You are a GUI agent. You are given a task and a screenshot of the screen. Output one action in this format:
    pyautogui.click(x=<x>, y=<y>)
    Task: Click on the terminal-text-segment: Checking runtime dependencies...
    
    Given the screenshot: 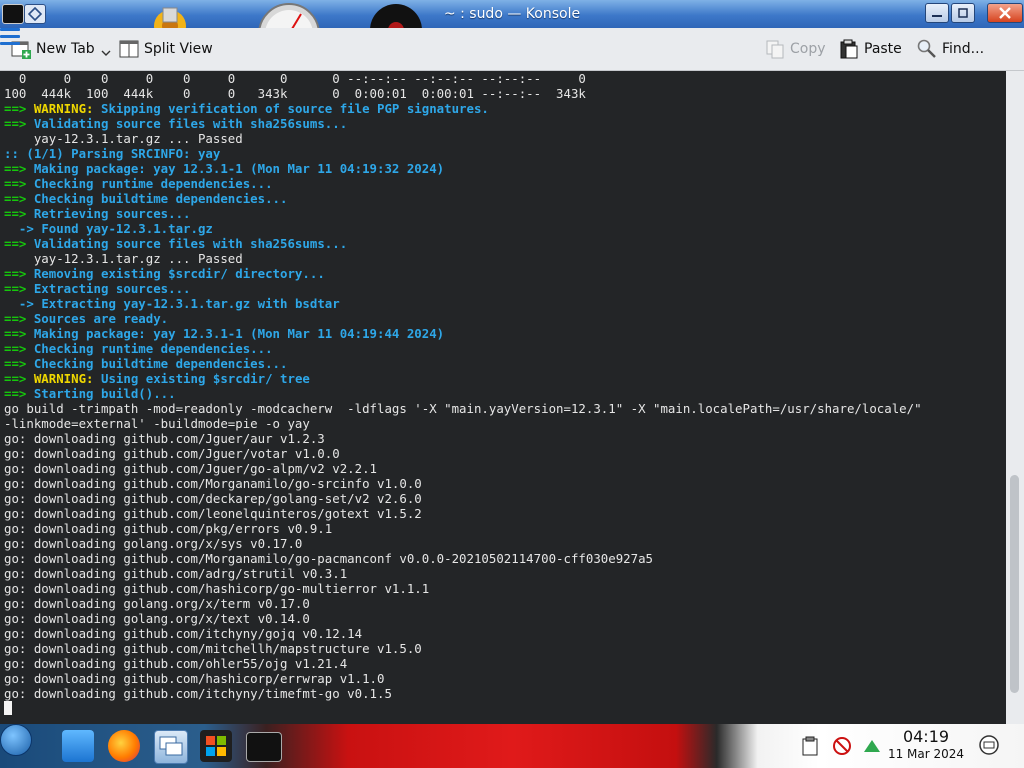 What is the action you would take?
    pyautogui.click(x=153, y=348)
    